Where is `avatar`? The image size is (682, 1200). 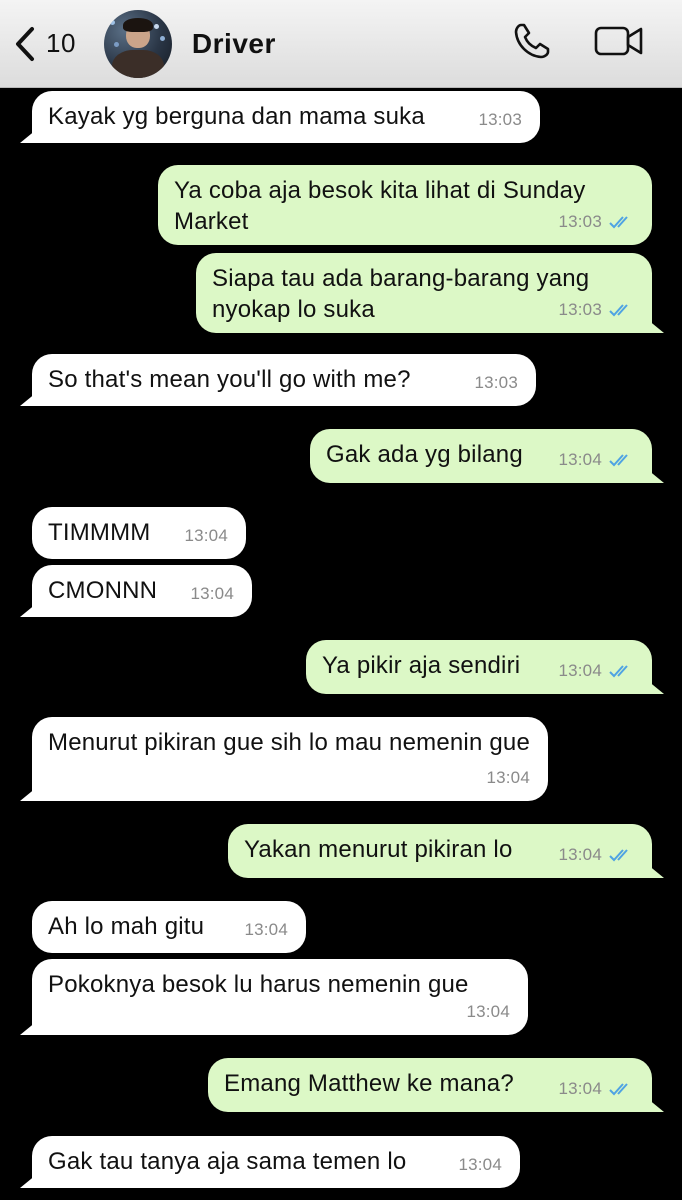 avatar is located at coordinates (137, 43).